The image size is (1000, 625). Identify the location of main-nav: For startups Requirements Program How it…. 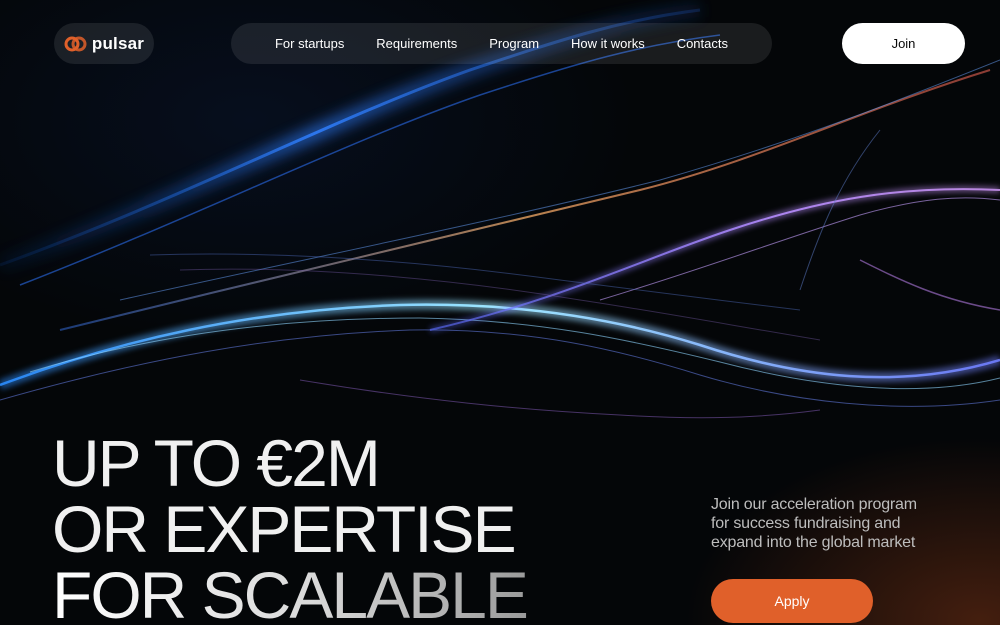
(501, 43).